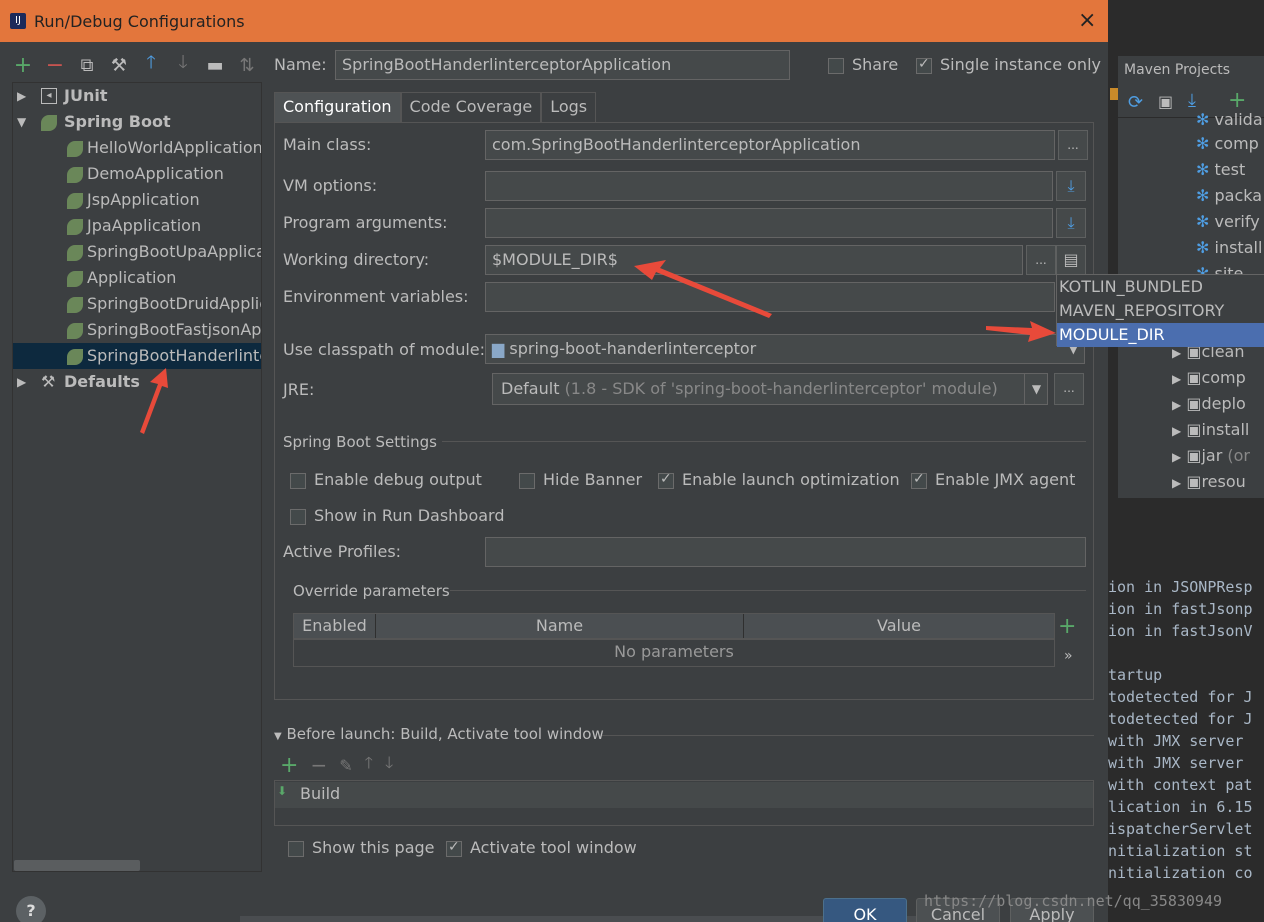  I want to click on macro-icon: ▤, so click(1071, 260).